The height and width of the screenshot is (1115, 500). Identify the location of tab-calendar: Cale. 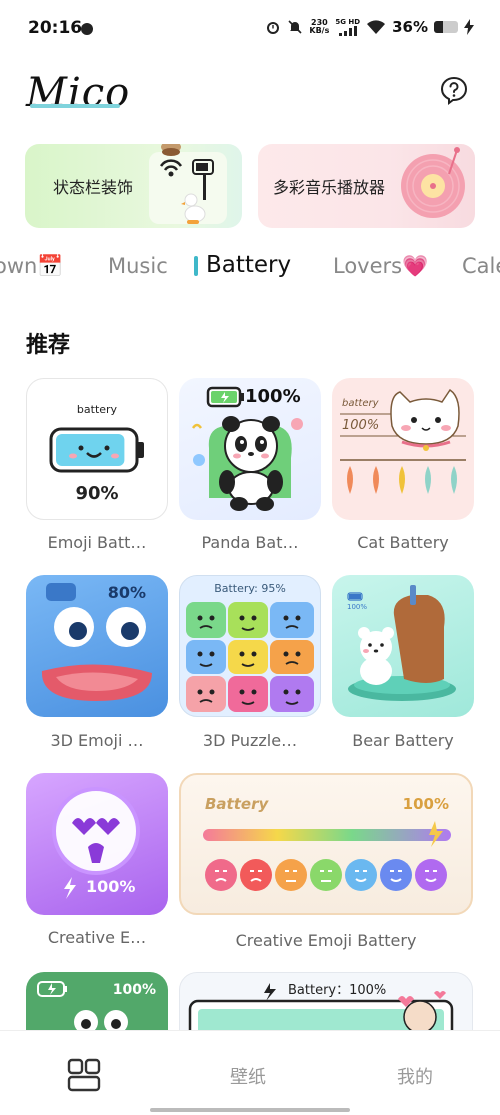
(481, 266).